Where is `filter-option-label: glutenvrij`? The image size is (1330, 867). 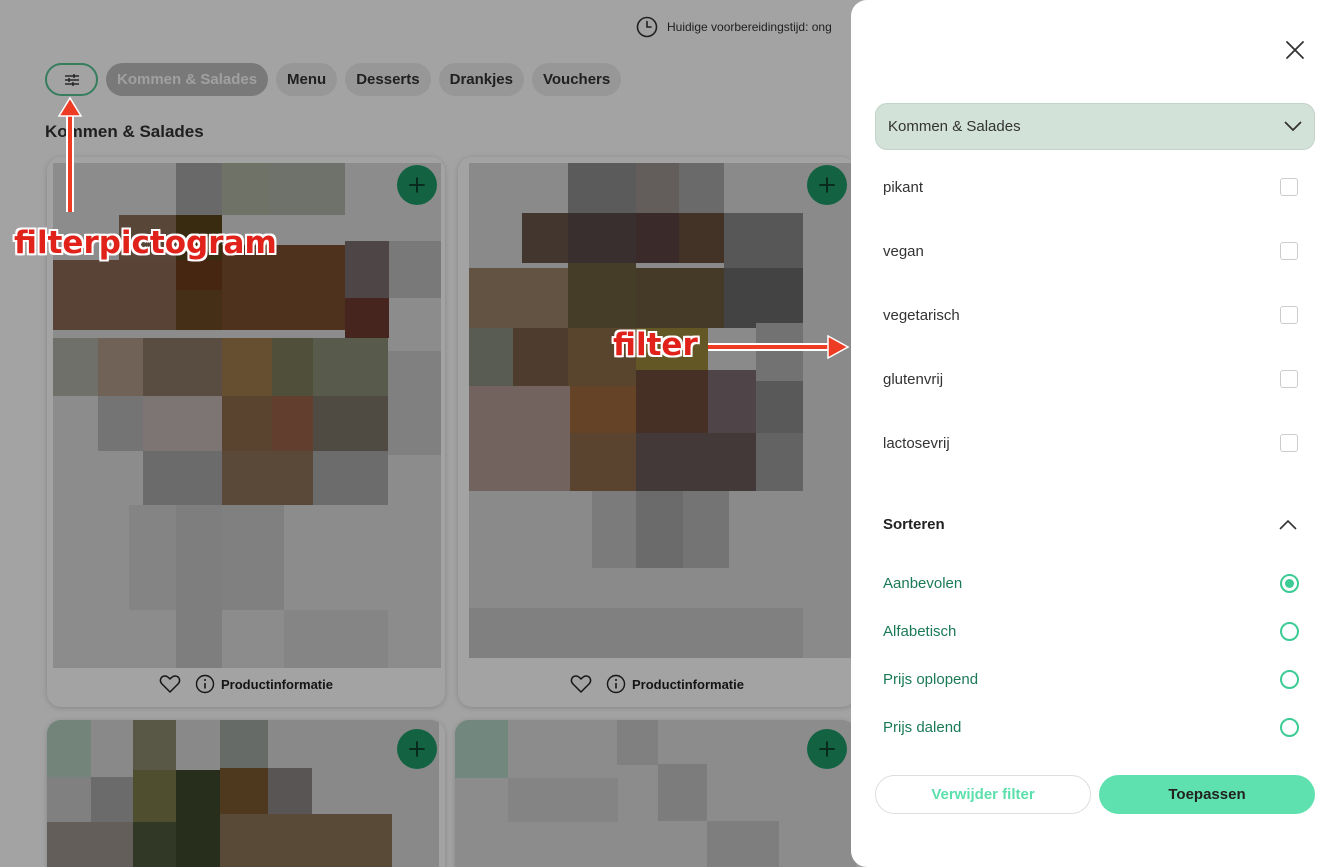 filter-option-label: glutenvrij is located at coordinates (913, 379).